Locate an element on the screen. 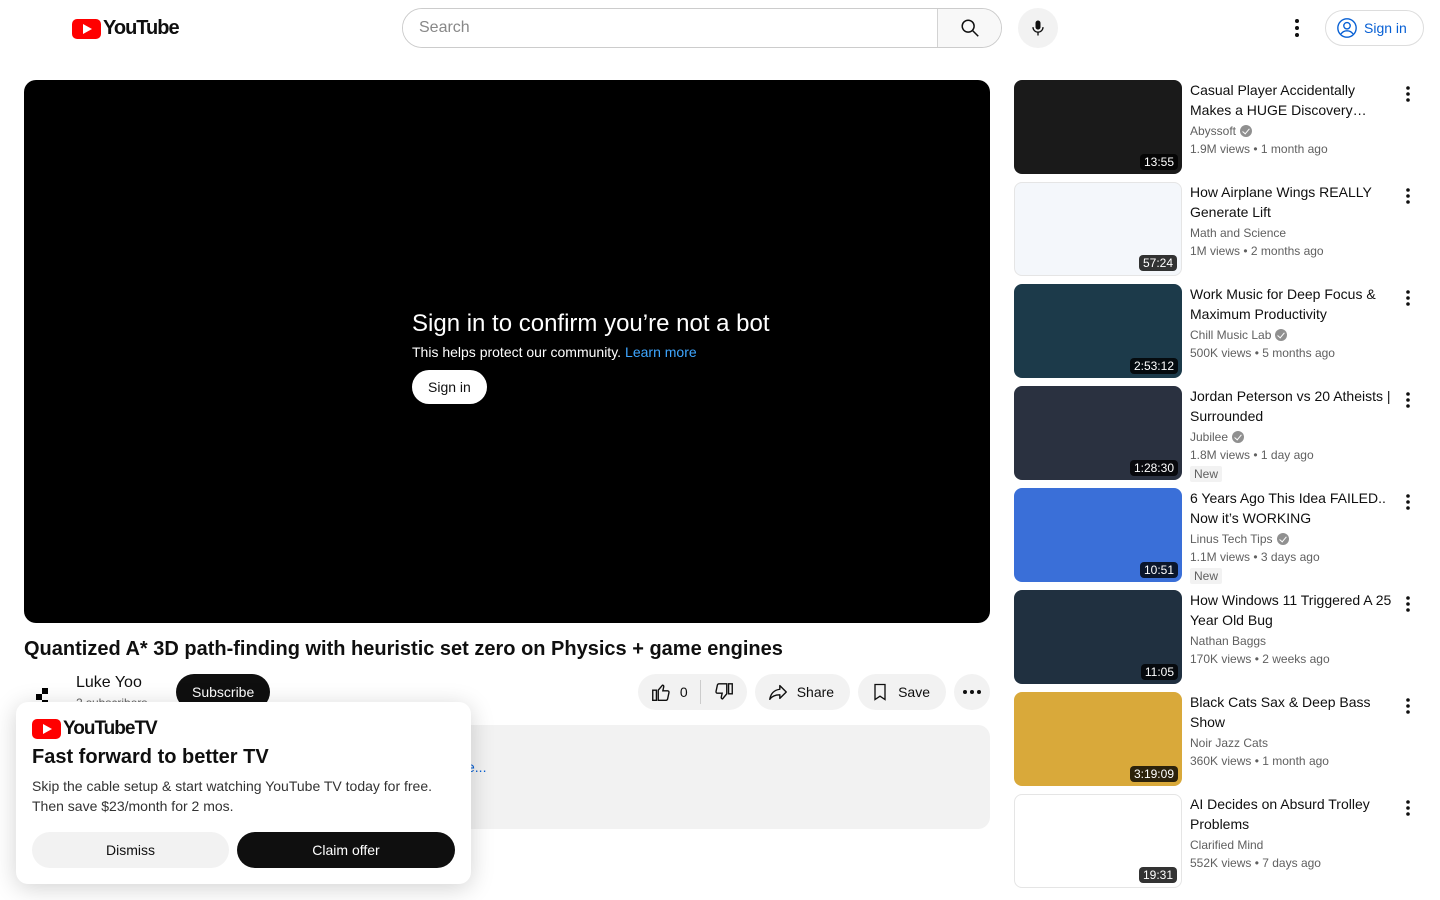 This screenshot has height=900, width=1440. video-meta: 1.8M views • 1 day ago is located at coordinates (1252, 455).